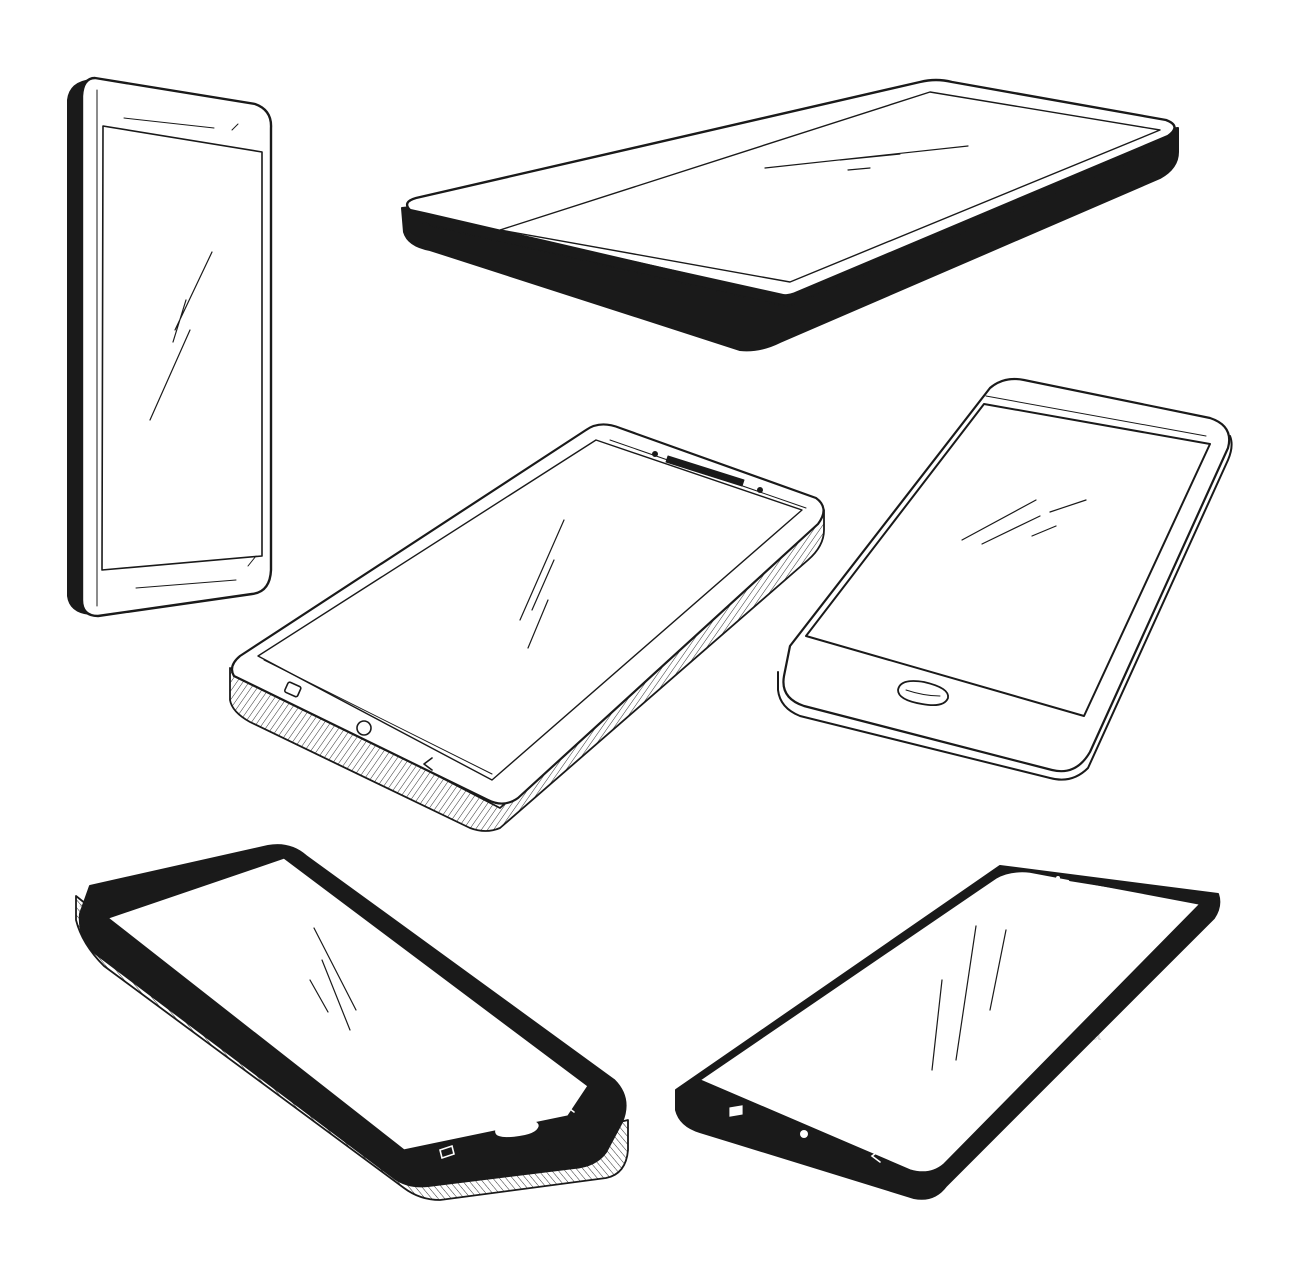 The image size is (1300, 1270). What do you see at coordinates (948, 1032) in the screenshot?
I see `phone-6-sketch` at bounding box center [948, 1032].